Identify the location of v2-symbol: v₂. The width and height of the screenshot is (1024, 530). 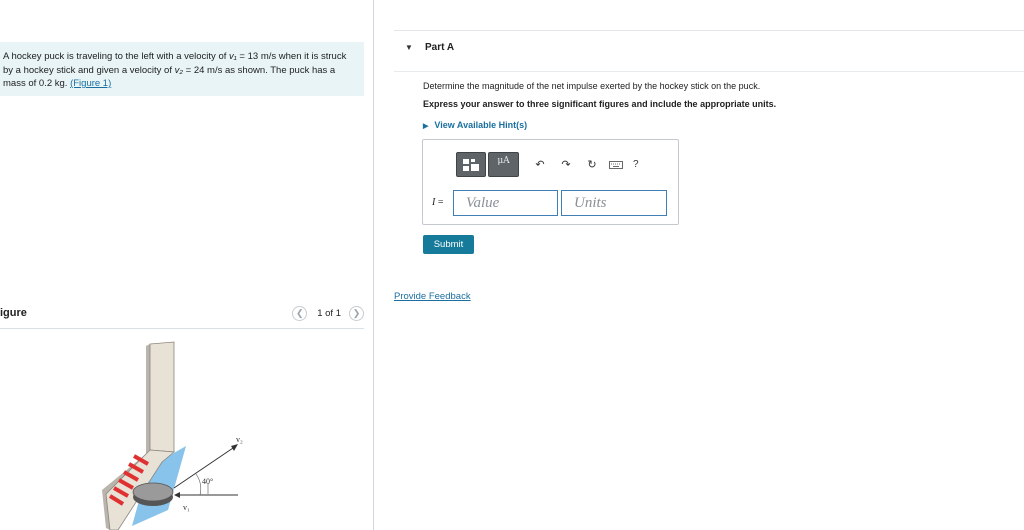
(178, 70).